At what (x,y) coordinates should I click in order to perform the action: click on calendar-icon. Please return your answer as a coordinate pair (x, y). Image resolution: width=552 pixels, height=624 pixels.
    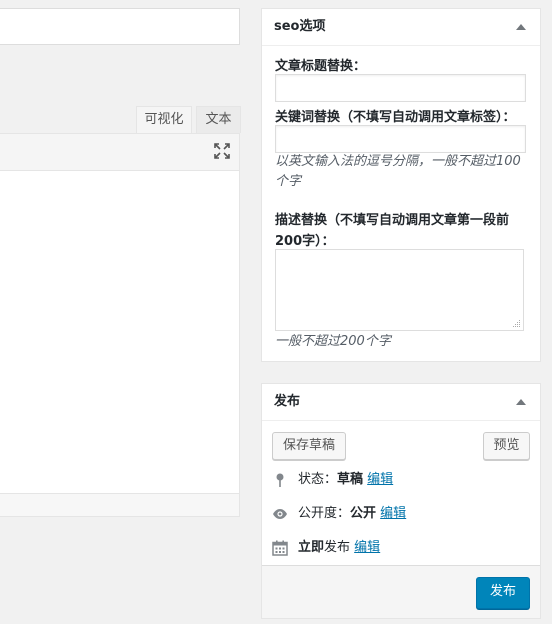
    Looking at the image, I should click on (280, 548).